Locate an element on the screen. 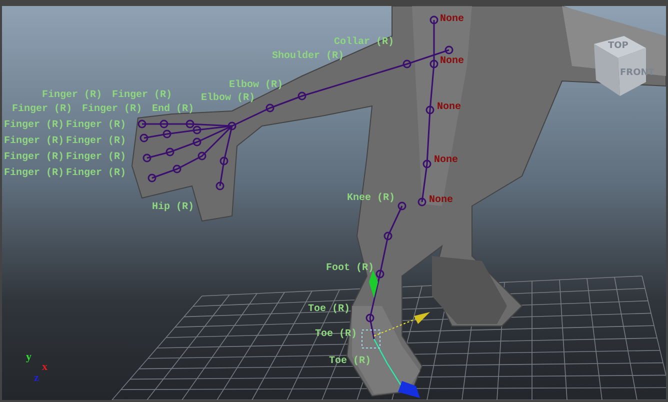 This screenshot has width=668, height=402. axis-z-label: z is located at coordinates (36, 378).